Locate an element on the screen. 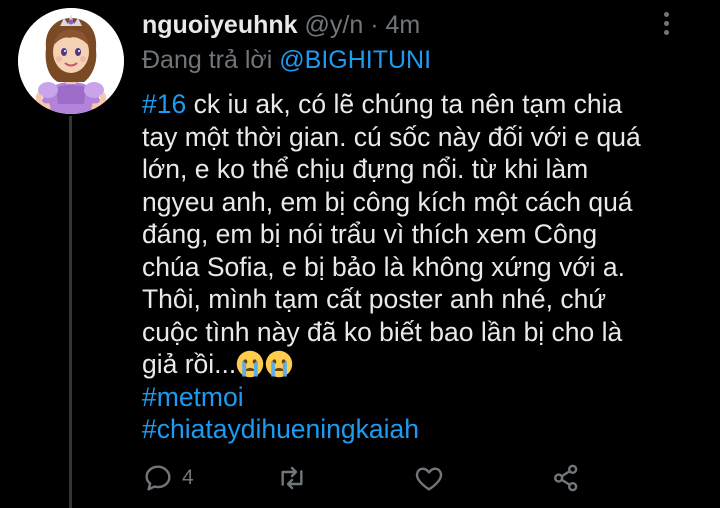 The width and height of the screenshot is (720, 508). timestamp: 4m is located at coordinates (402, 25).